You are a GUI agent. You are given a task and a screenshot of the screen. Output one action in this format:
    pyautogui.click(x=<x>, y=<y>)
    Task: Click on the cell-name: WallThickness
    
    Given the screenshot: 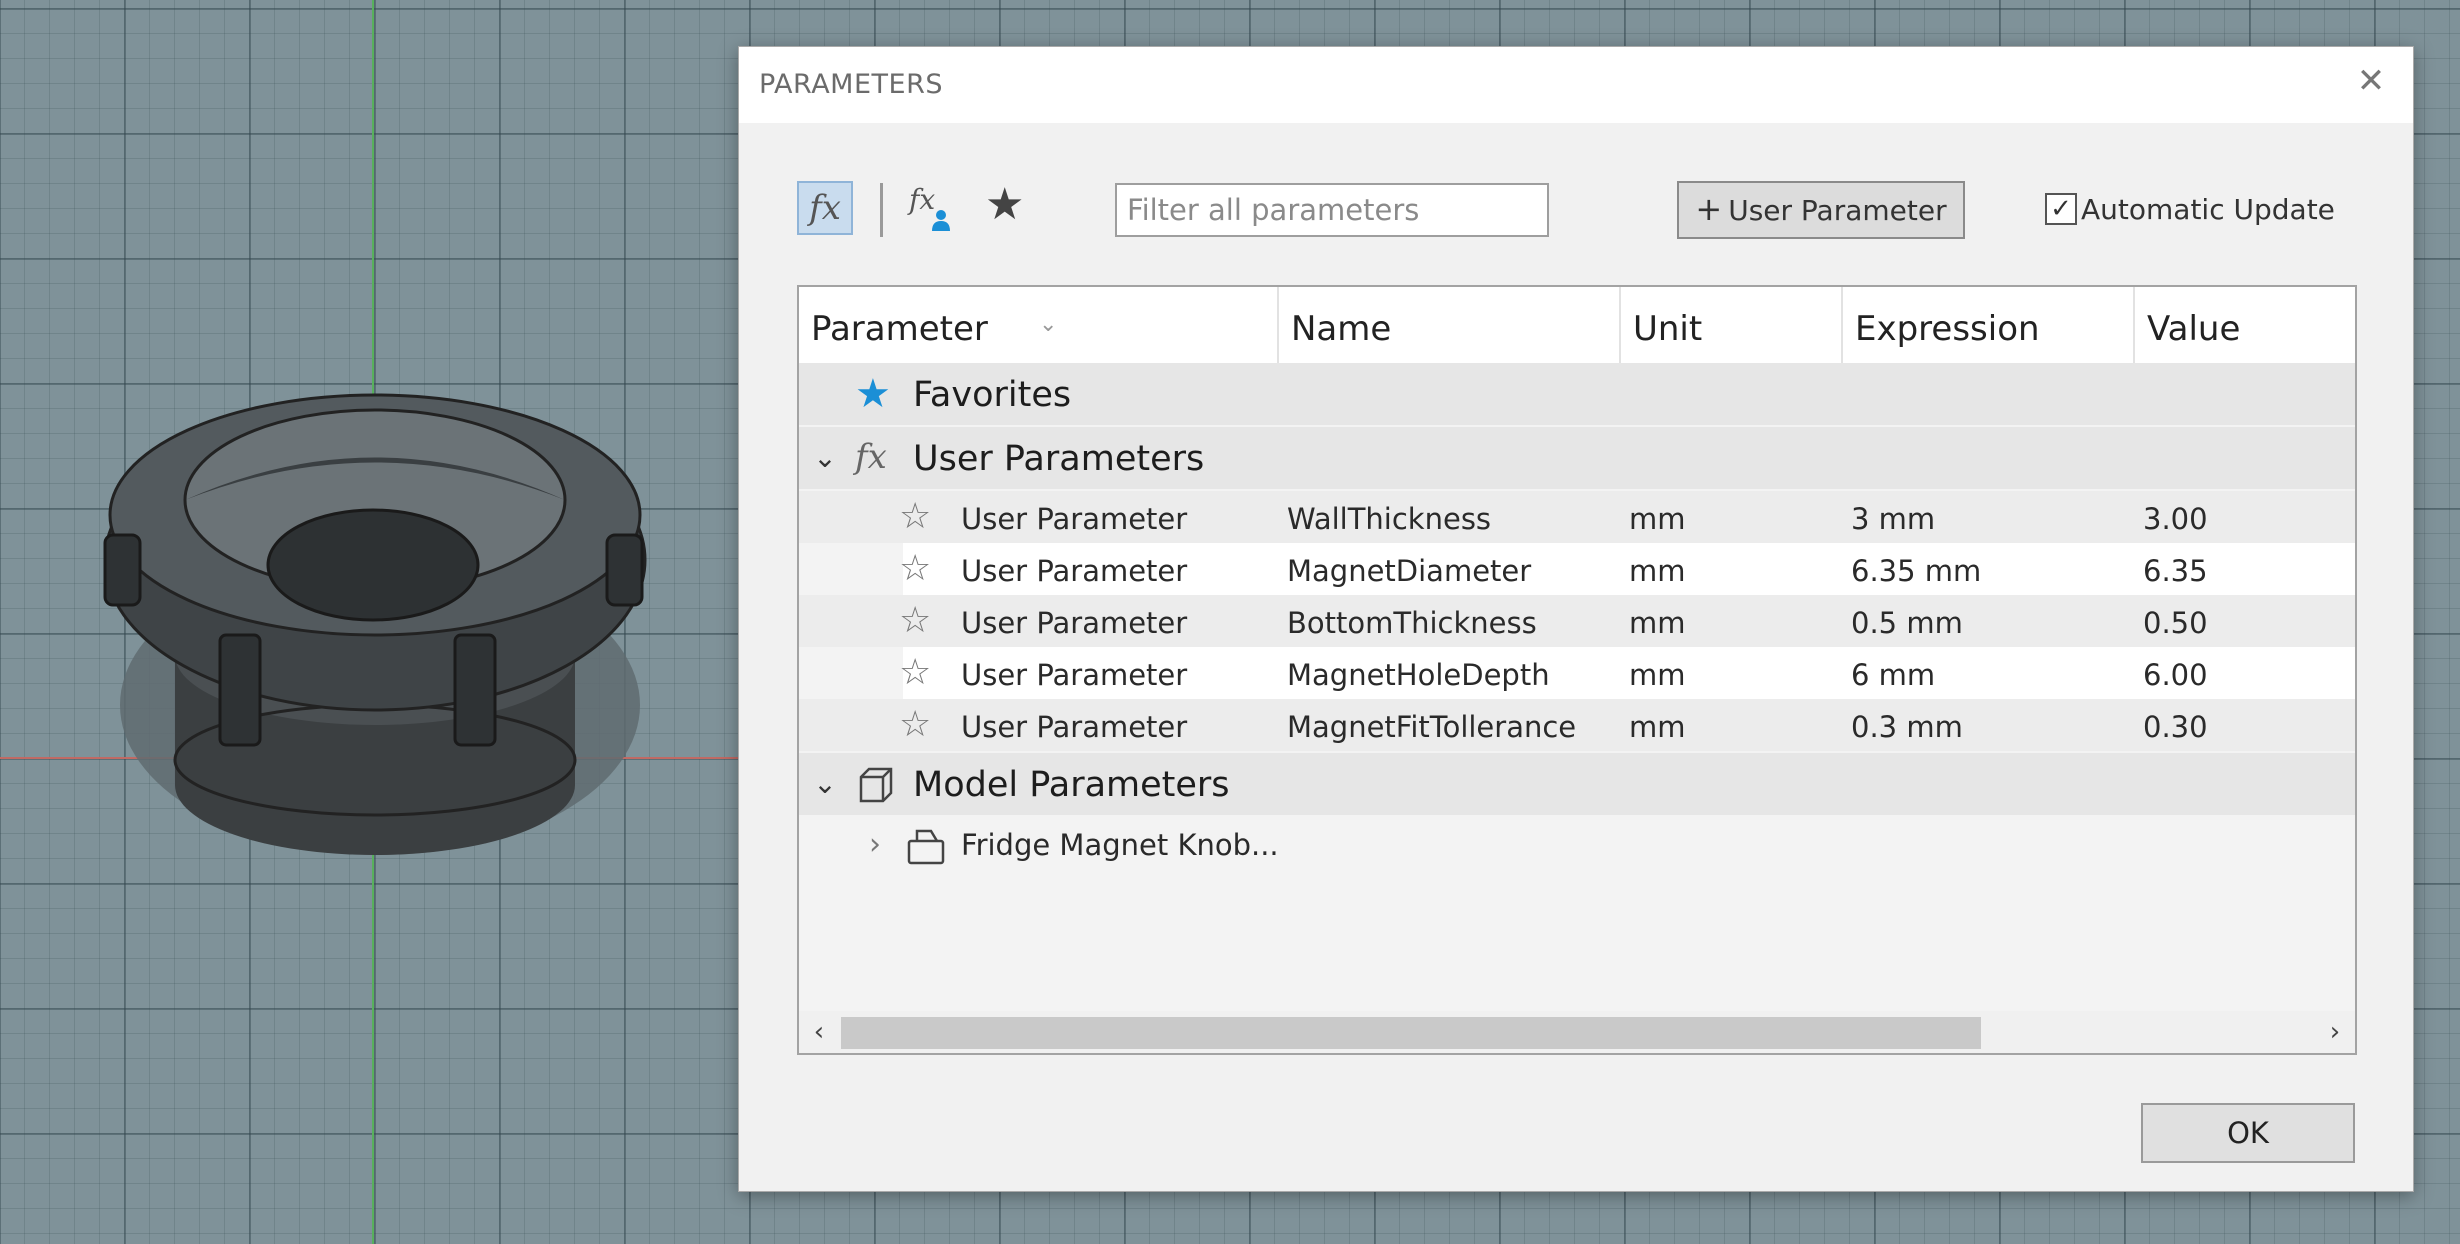 What is the action you would take?
    pyautogui.click(x=1389, y=519)
    